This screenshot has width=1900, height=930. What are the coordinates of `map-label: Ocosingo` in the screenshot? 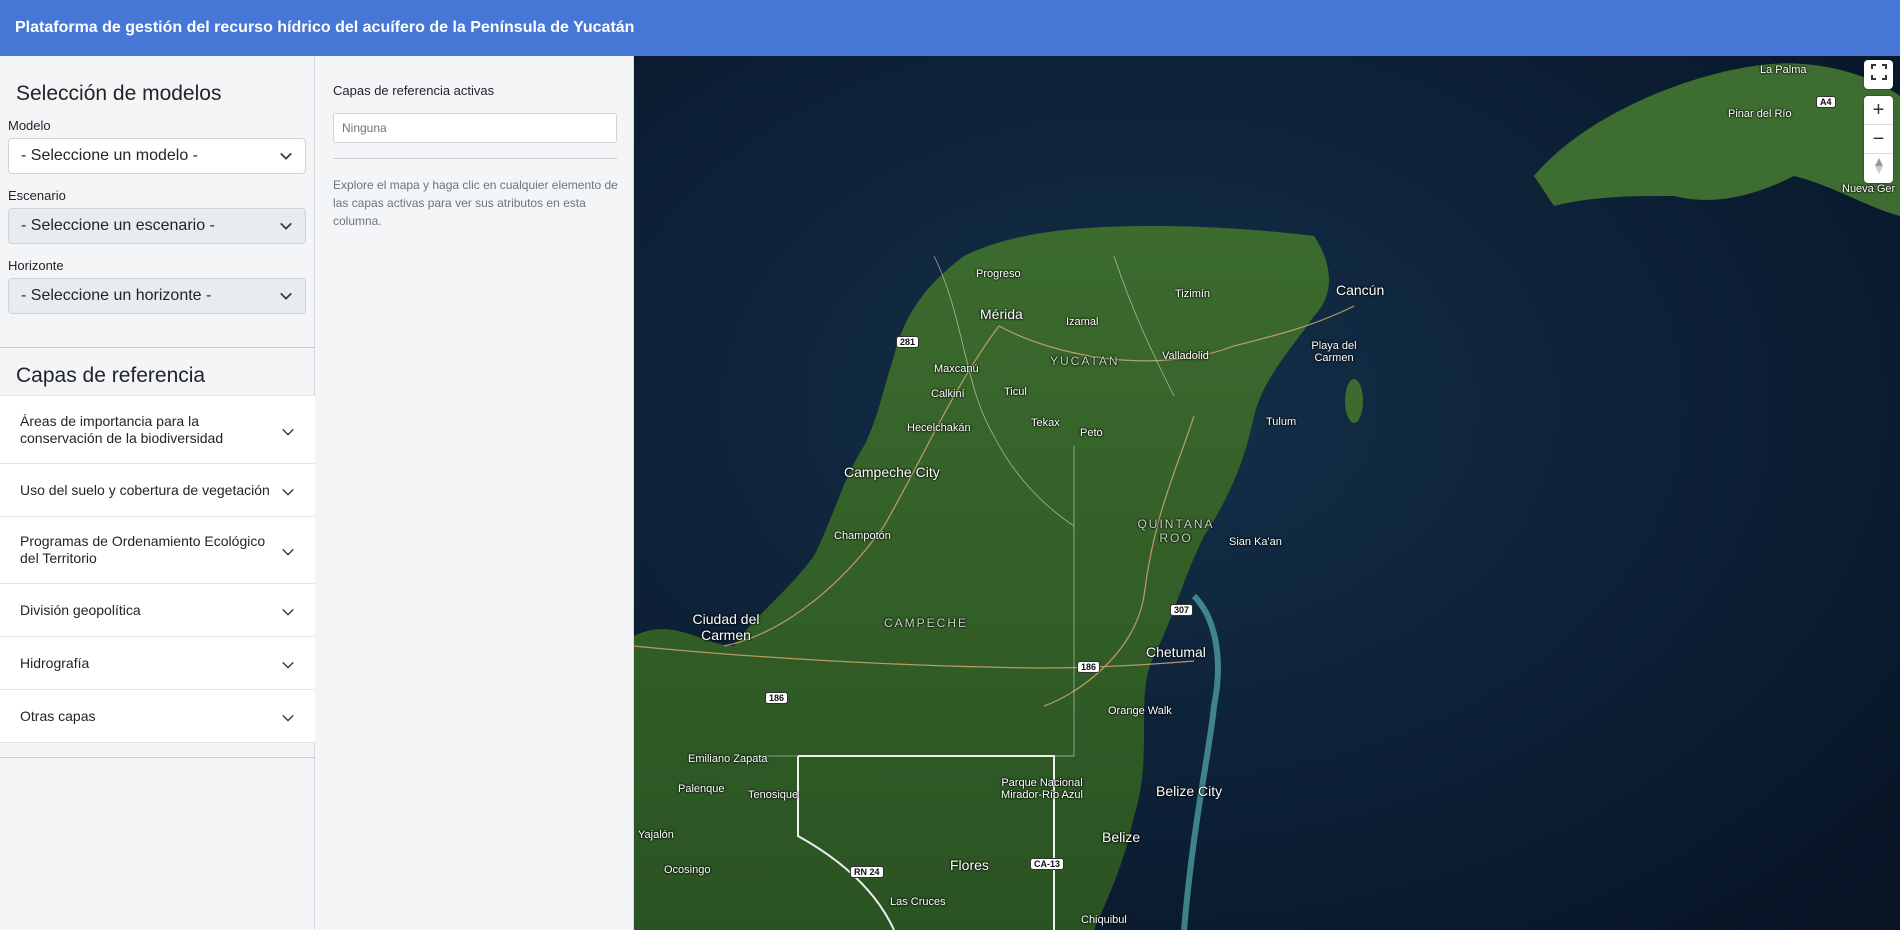 It's located at (687, 870).